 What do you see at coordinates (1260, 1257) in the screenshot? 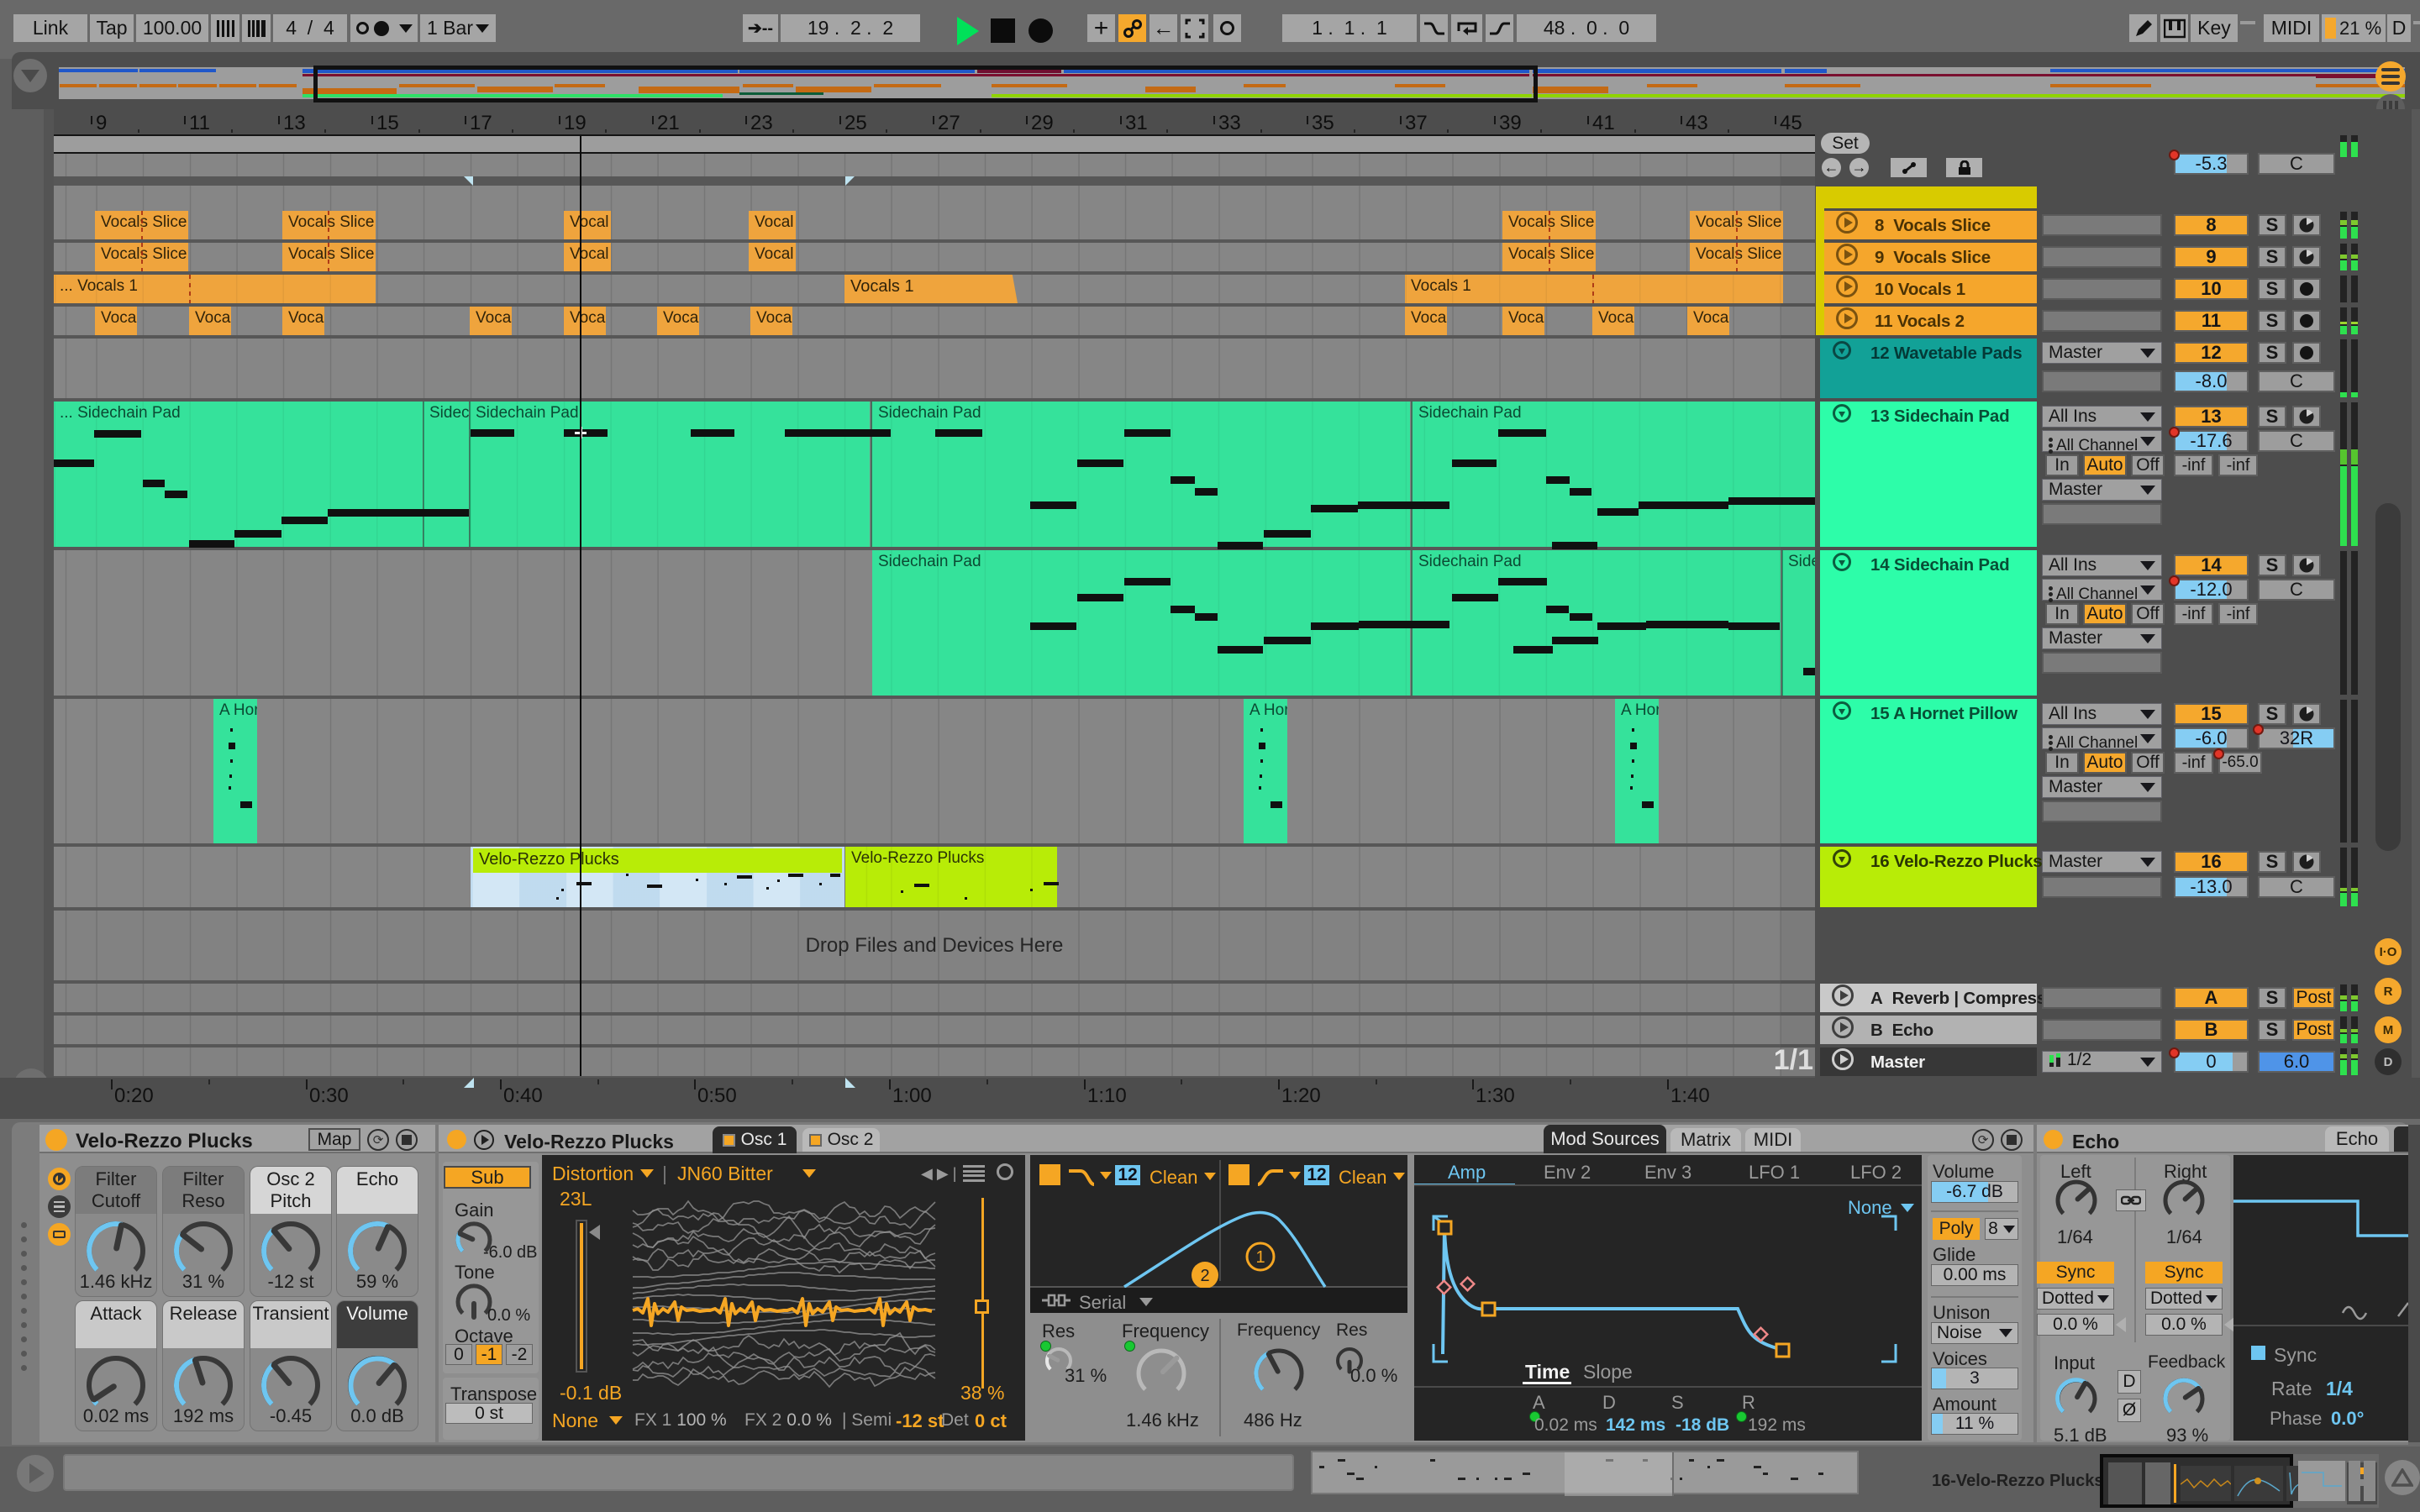
I see `svg-text: 1` at bounding box center [1260, 1257].